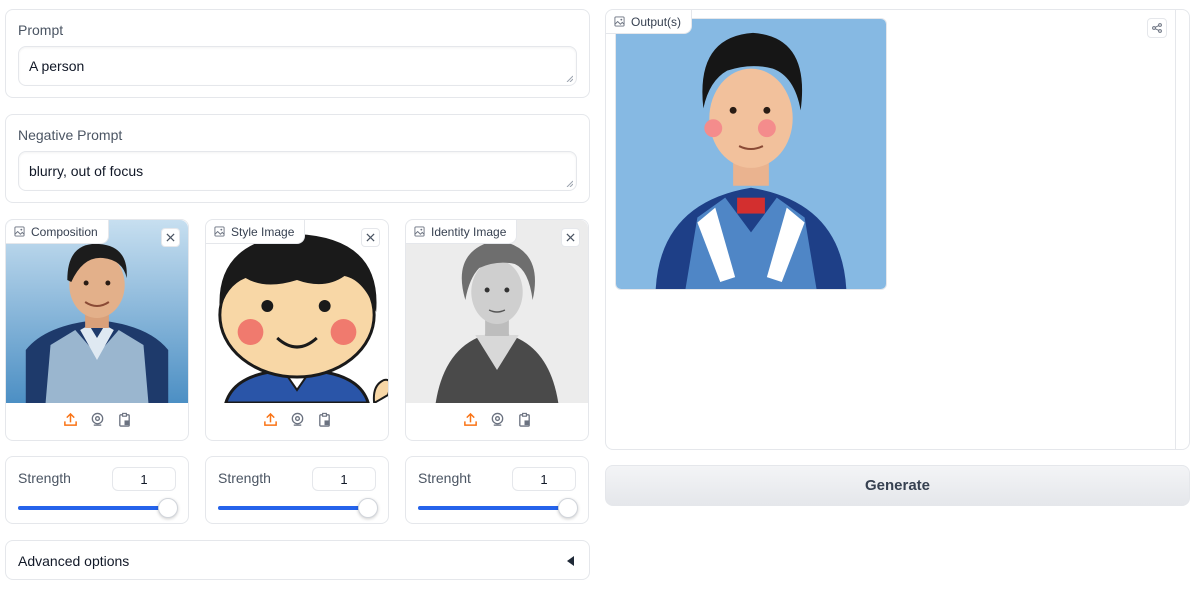 The image size is (1200, 592). What do you see at coordinates (469, 231) in the screenshot?
I see `identity-image-label-text: Identity Image` at bounding box center [469, 231].